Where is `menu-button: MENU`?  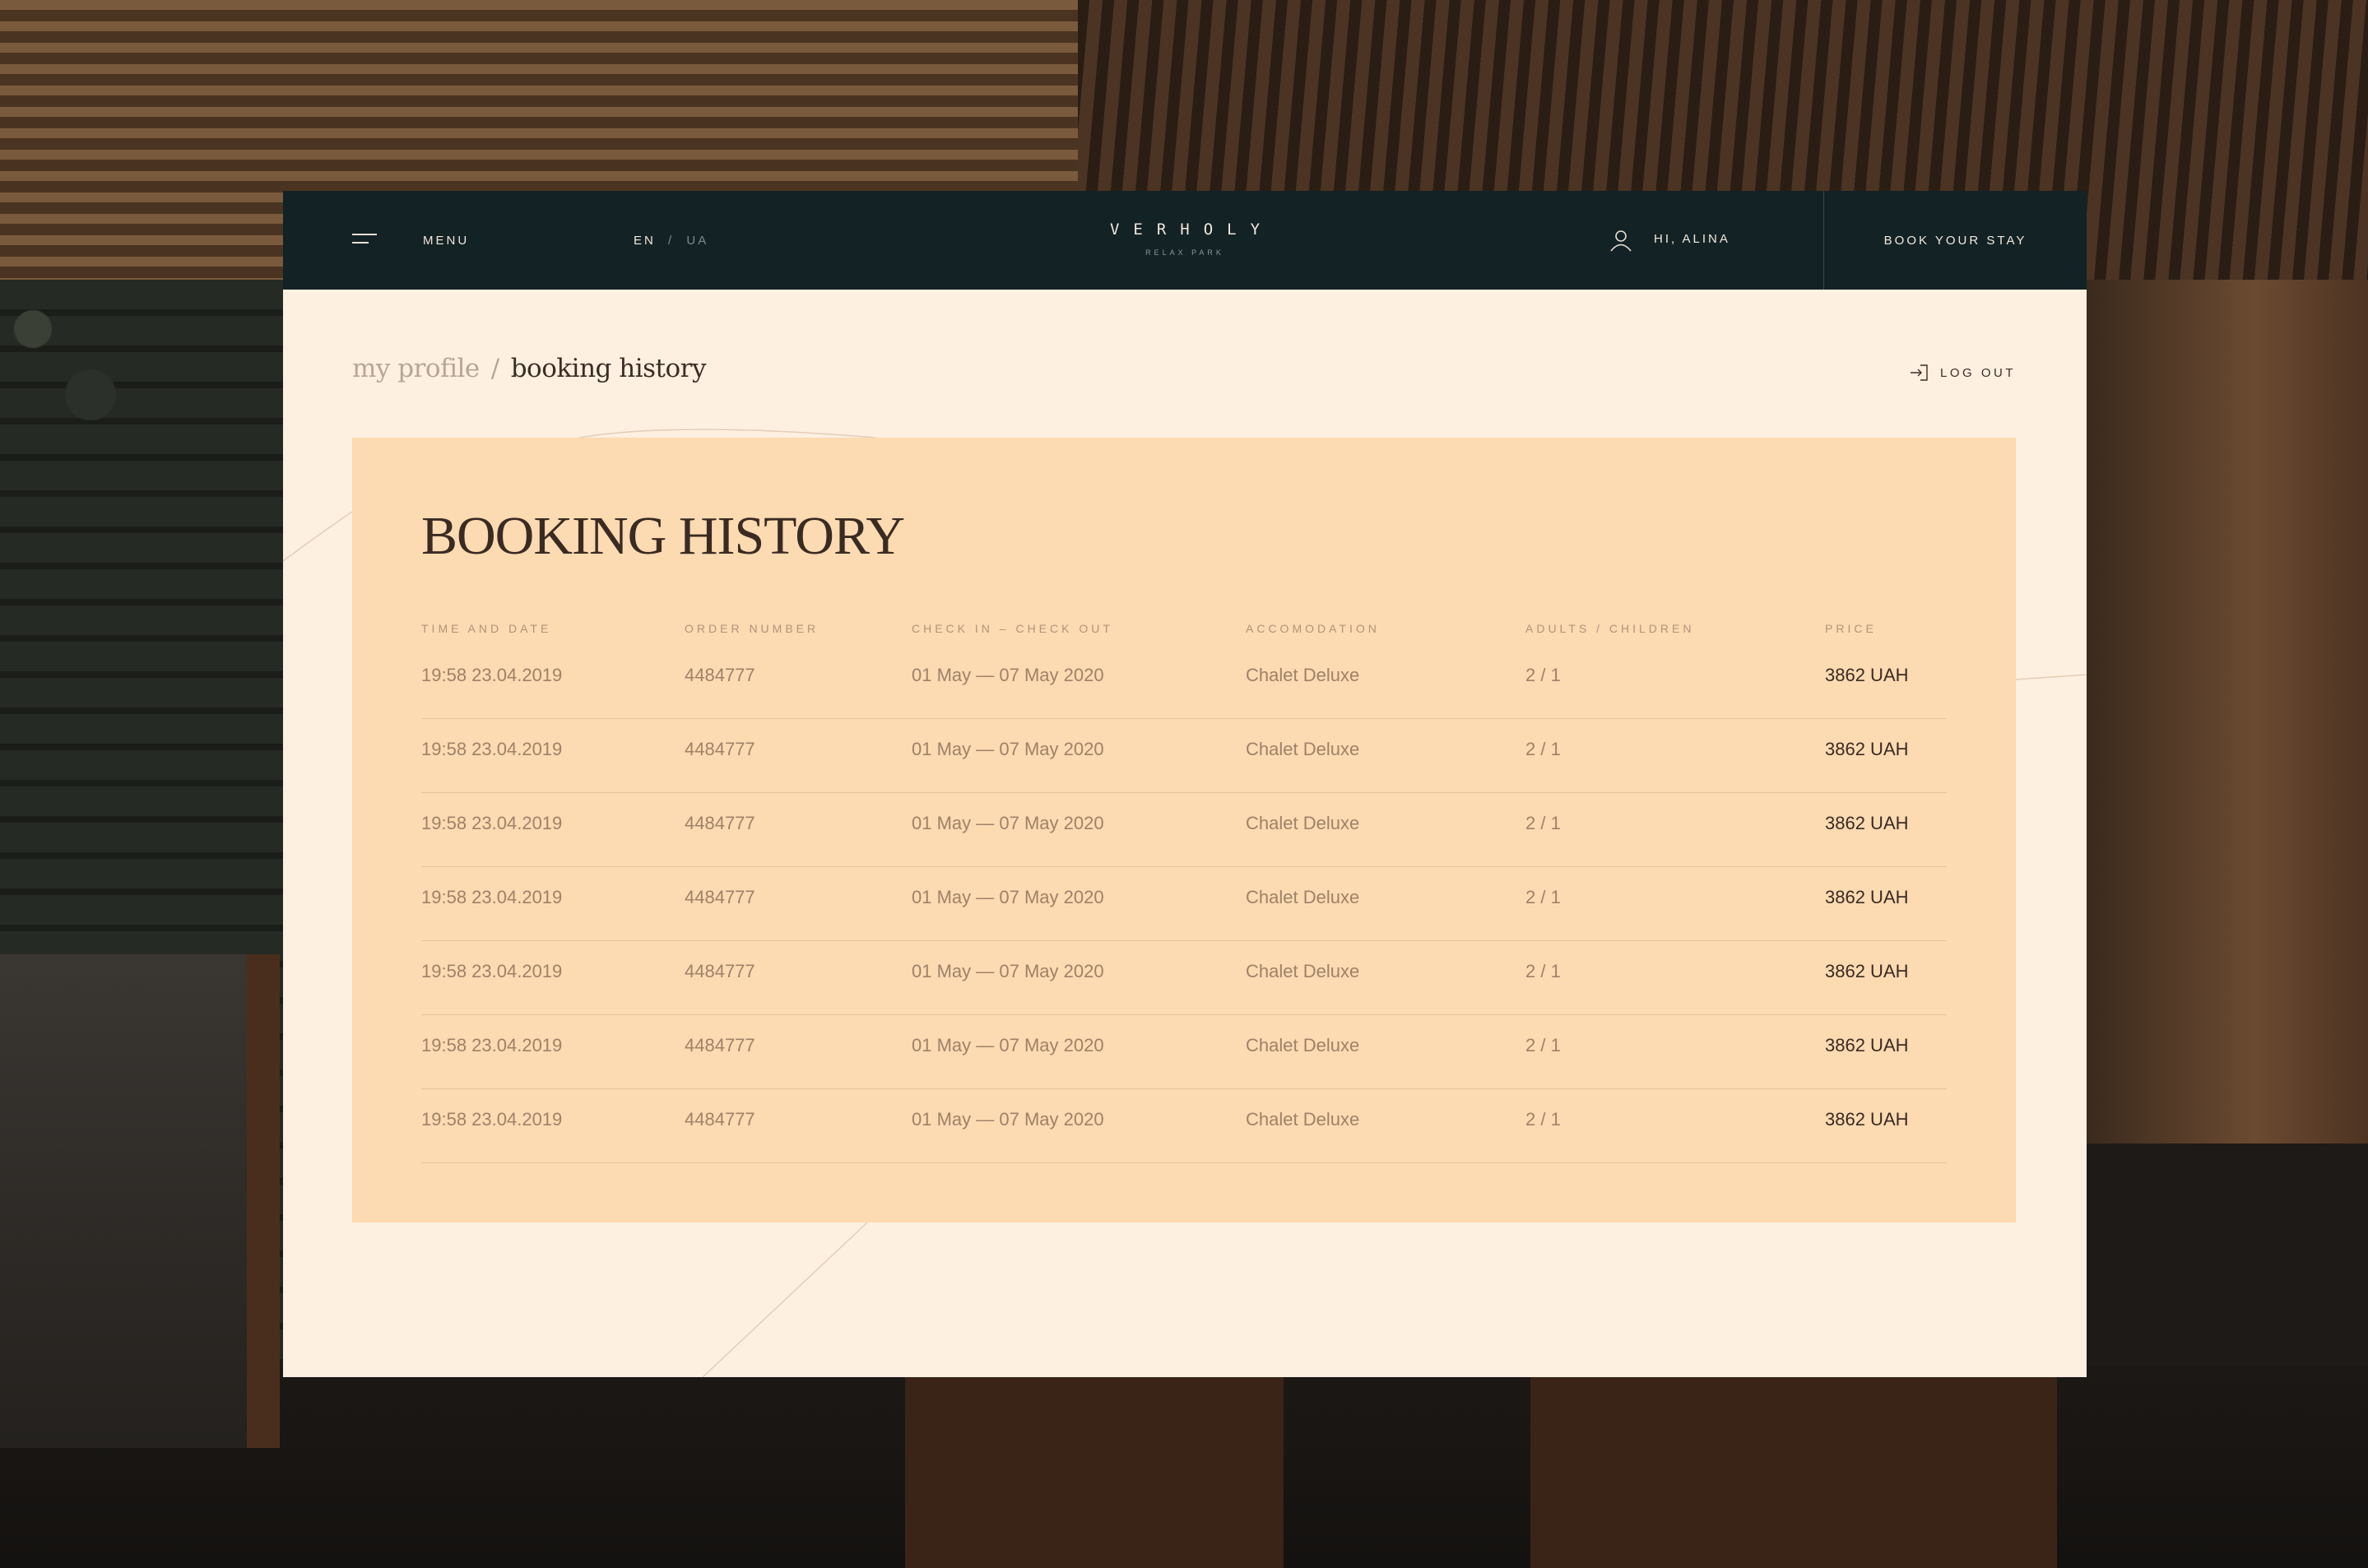
menu-button: MENU is located at coordinates (446, 241).